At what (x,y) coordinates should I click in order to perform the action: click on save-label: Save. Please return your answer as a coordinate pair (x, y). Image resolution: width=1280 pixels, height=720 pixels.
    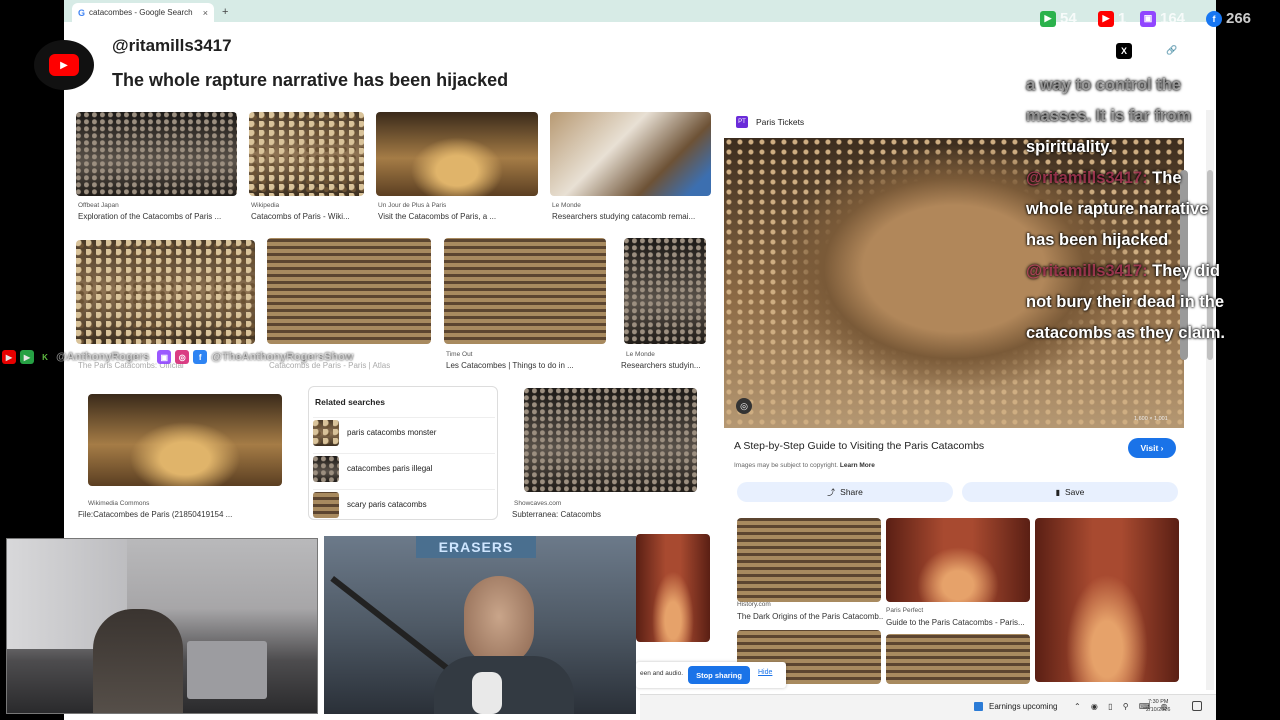
    Looking at the image, I should click on (1075, 492).